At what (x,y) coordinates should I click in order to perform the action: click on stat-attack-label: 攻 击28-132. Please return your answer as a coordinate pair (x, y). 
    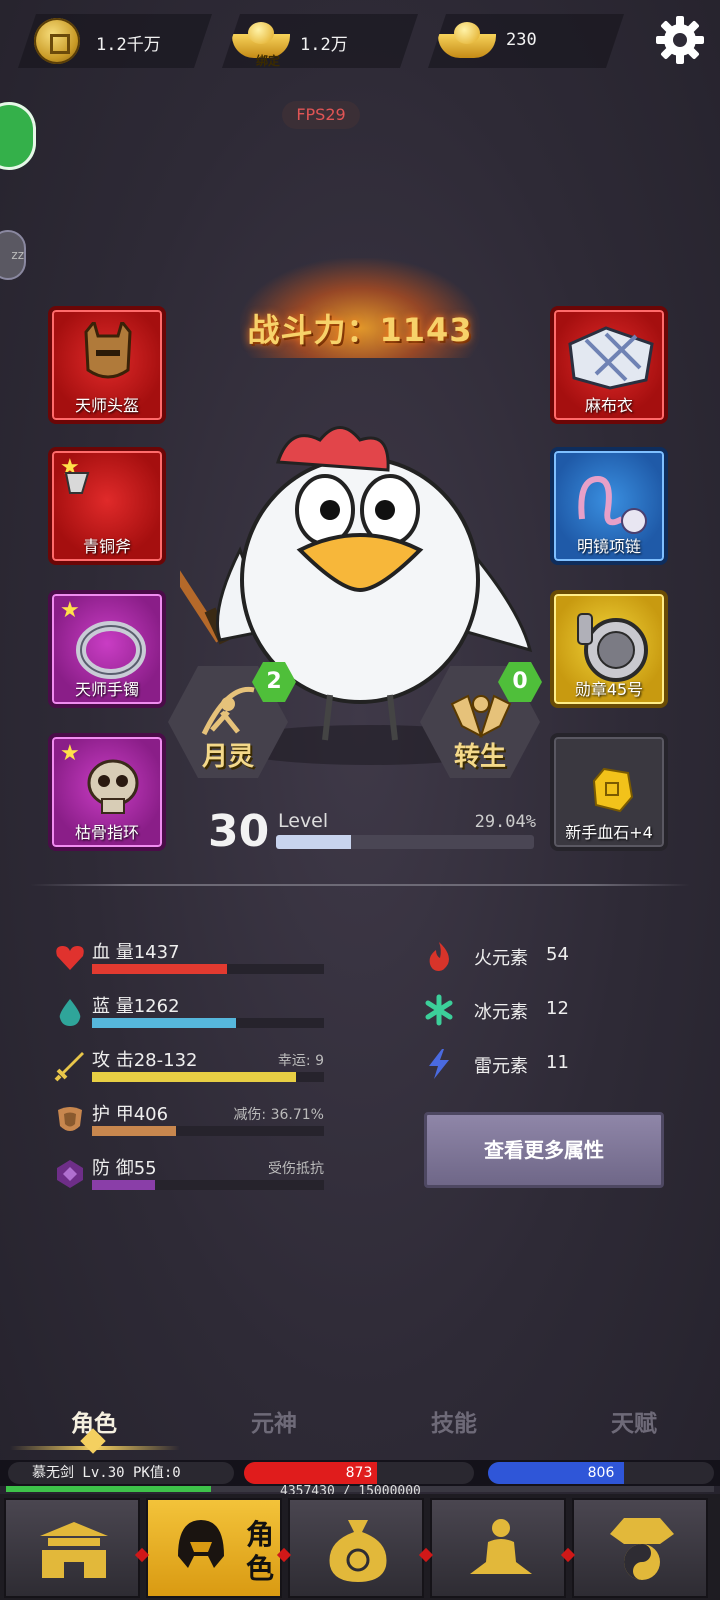
    Looking at the image, I should click on (145, 1060).